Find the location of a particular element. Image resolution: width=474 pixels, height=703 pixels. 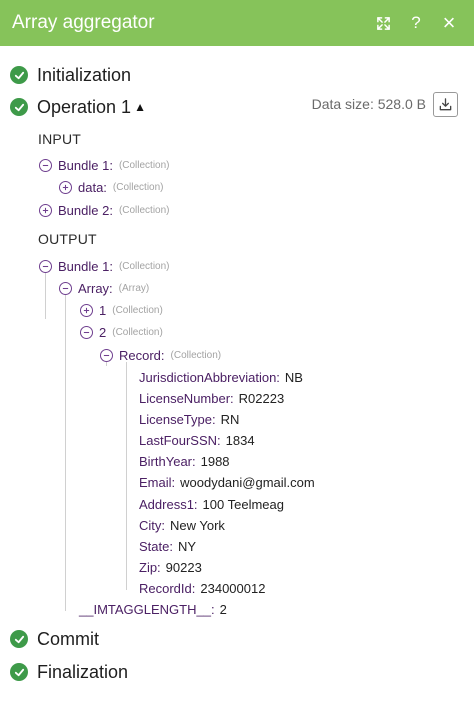

phase-label: Initialization is located at coordinates (84, 74).